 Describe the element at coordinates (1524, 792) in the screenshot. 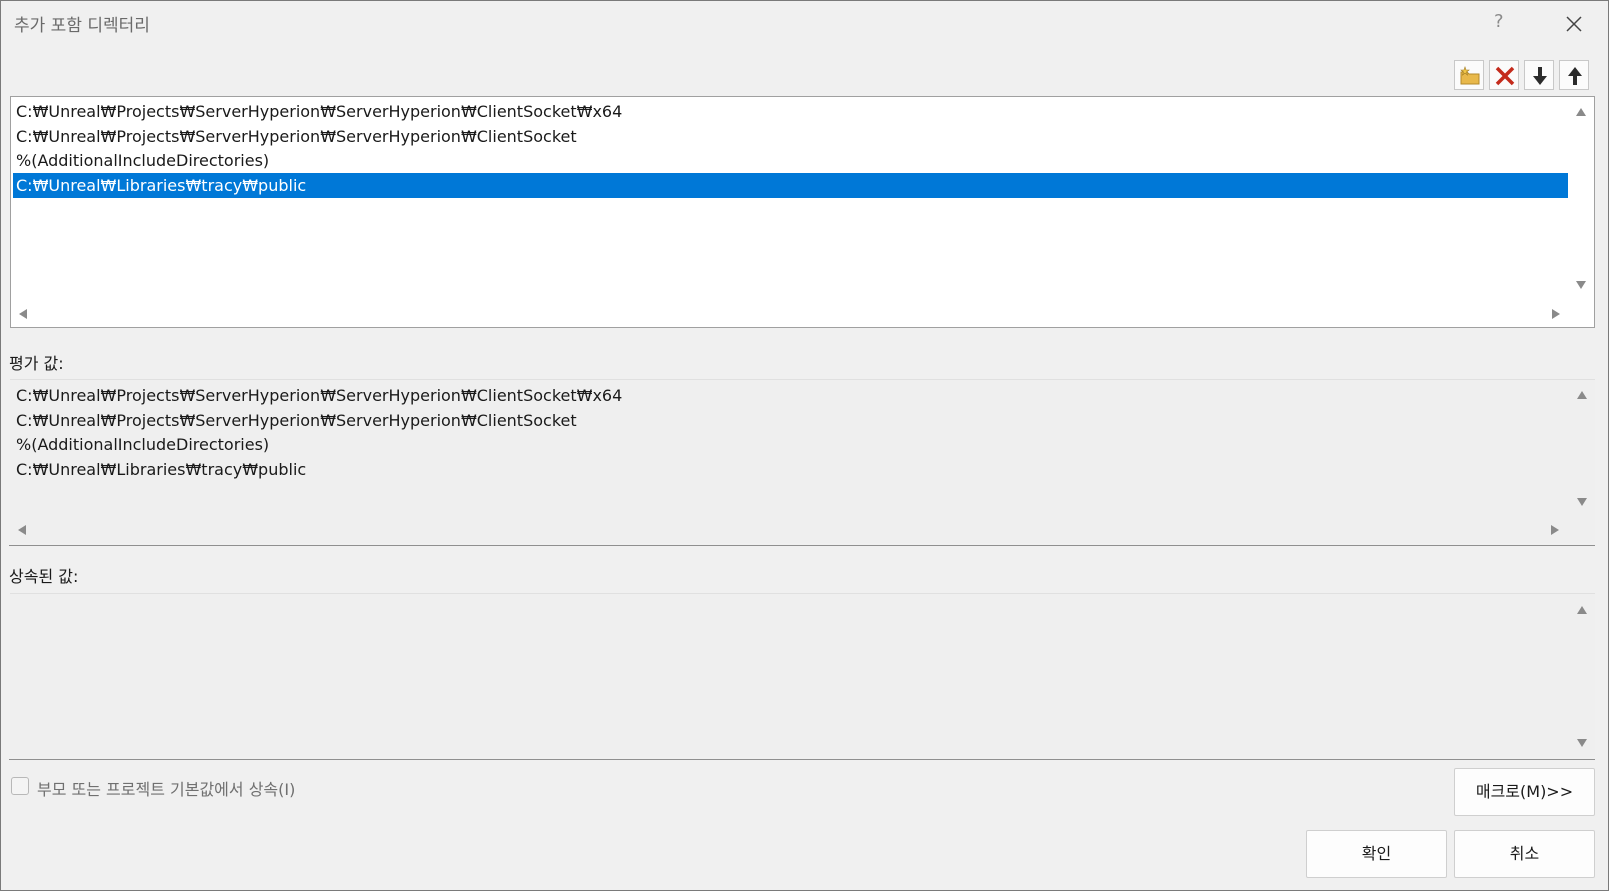

I see `macros-button: 매크로(M)>>` at that location.